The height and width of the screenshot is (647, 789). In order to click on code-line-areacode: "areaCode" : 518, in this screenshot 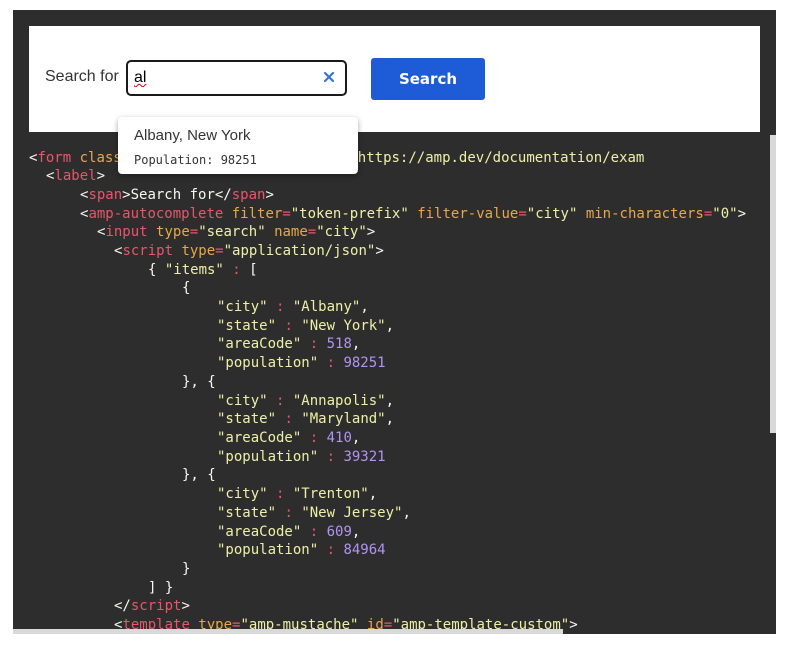, I will do `click(289, 344)`.